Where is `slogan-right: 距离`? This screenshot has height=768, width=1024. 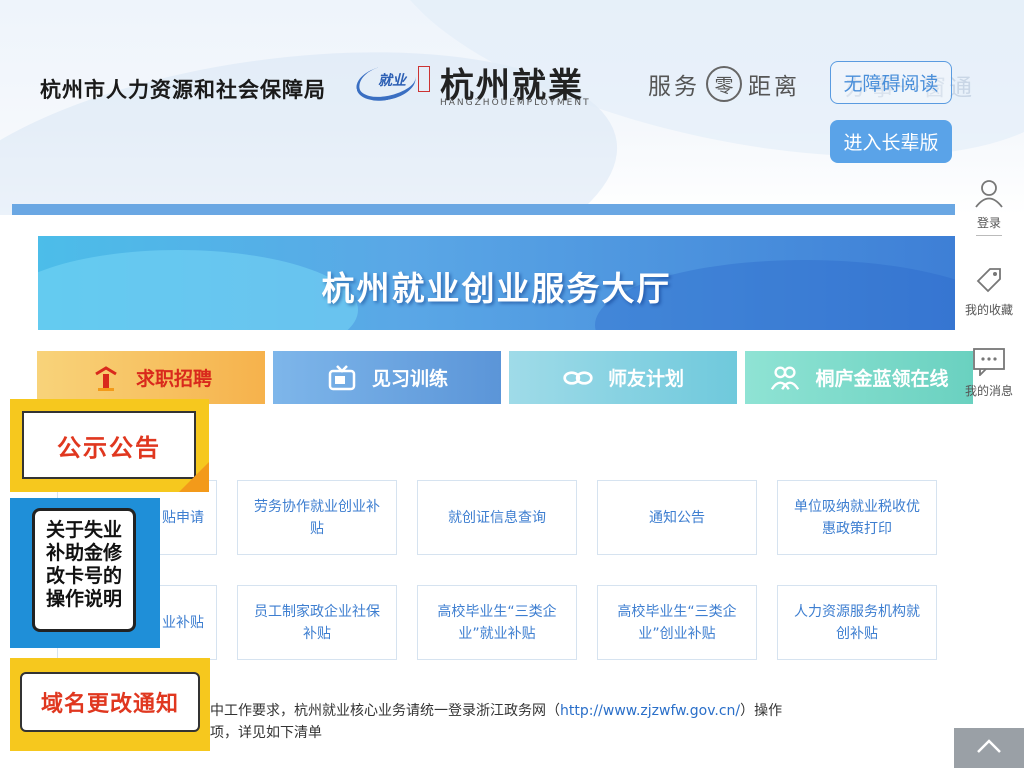
slogan-right: 距离 is located at coordinates (774, 87).